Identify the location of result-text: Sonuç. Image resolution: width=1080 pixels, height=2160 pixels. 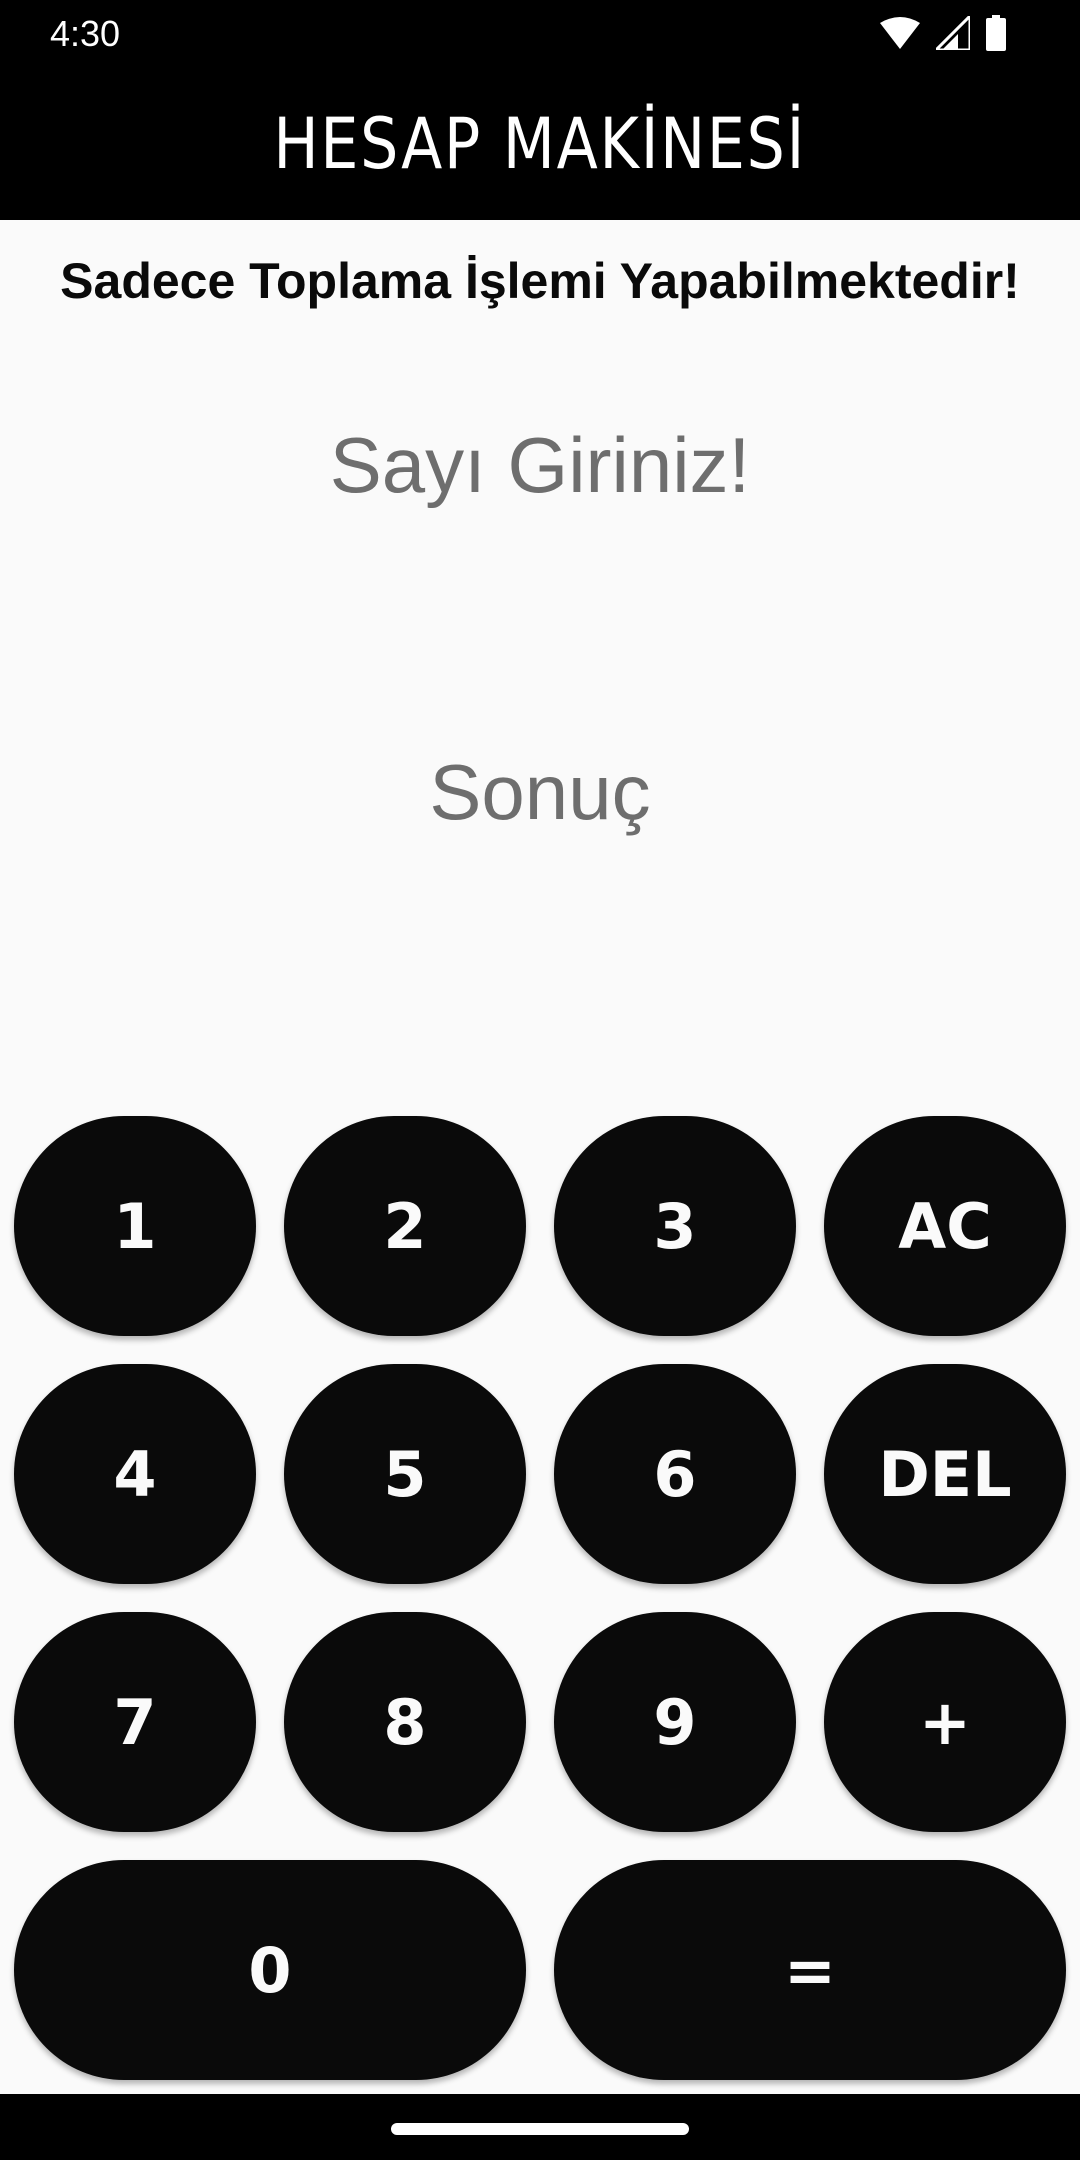
(540, 792).